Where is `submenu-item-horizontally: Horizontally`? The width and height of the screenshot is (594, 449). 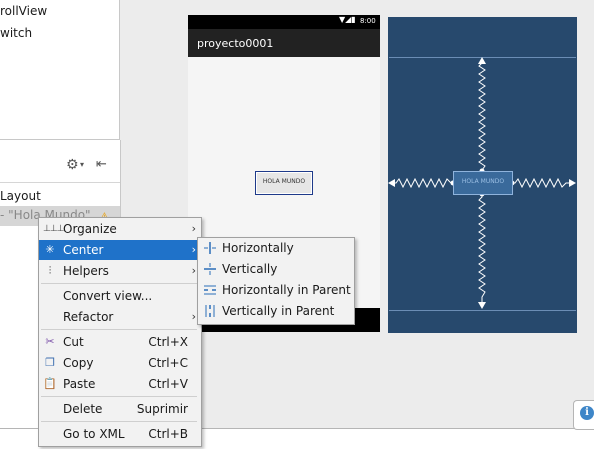
submenu-item-horizontally: Horizontally is located at coordinates (275, 248).